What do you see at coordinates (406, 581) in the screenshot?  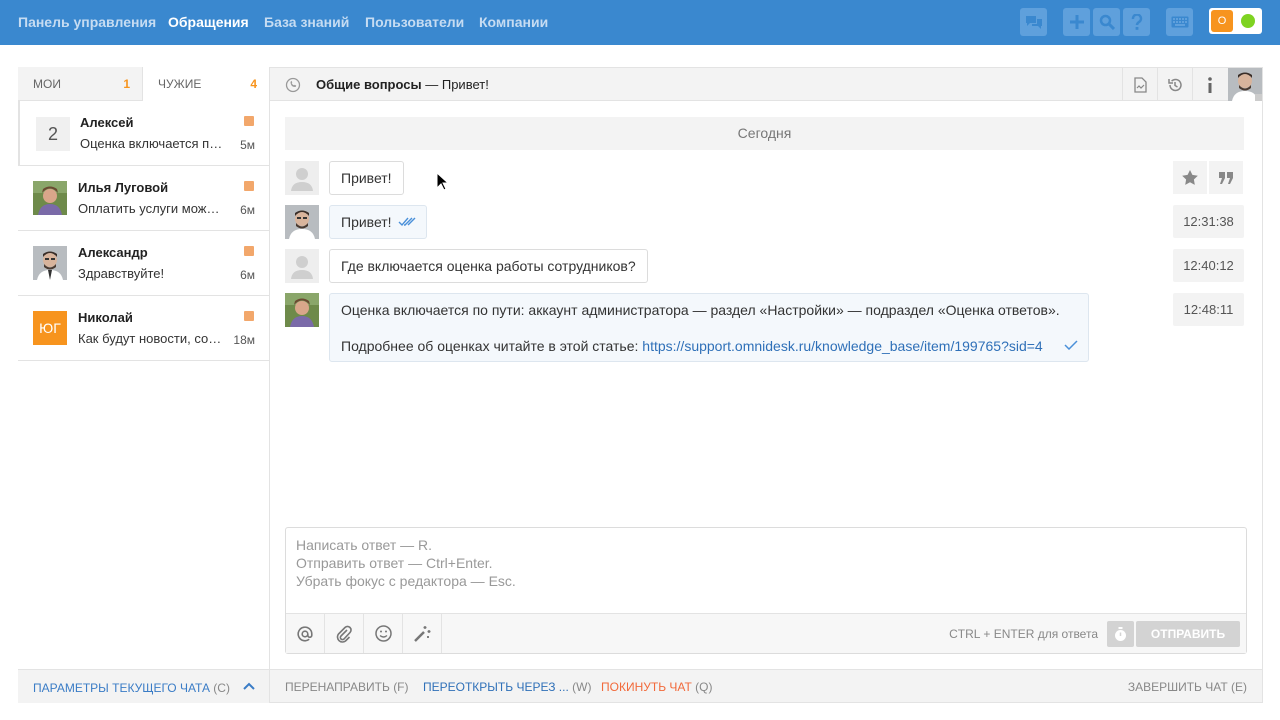 I see `editor-placeholder-line: Убрать фокус с редактора — Esc.` at bounding box center [406, 581].